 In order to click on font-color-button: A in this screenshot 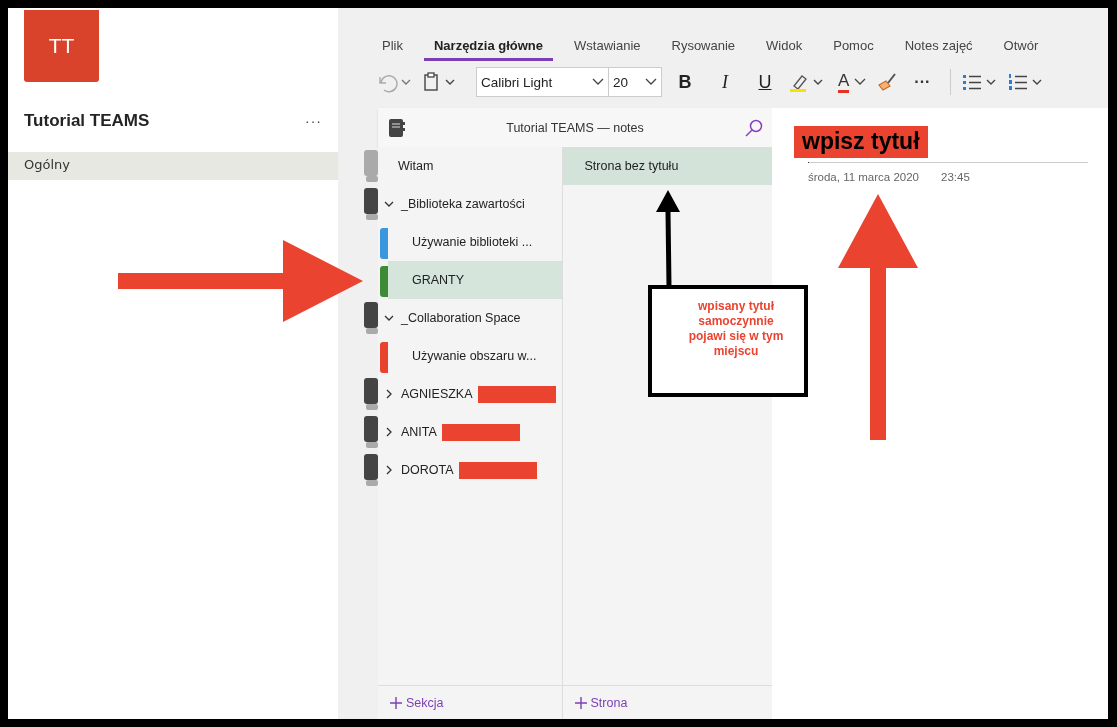, I will do `click(852, 82)`.